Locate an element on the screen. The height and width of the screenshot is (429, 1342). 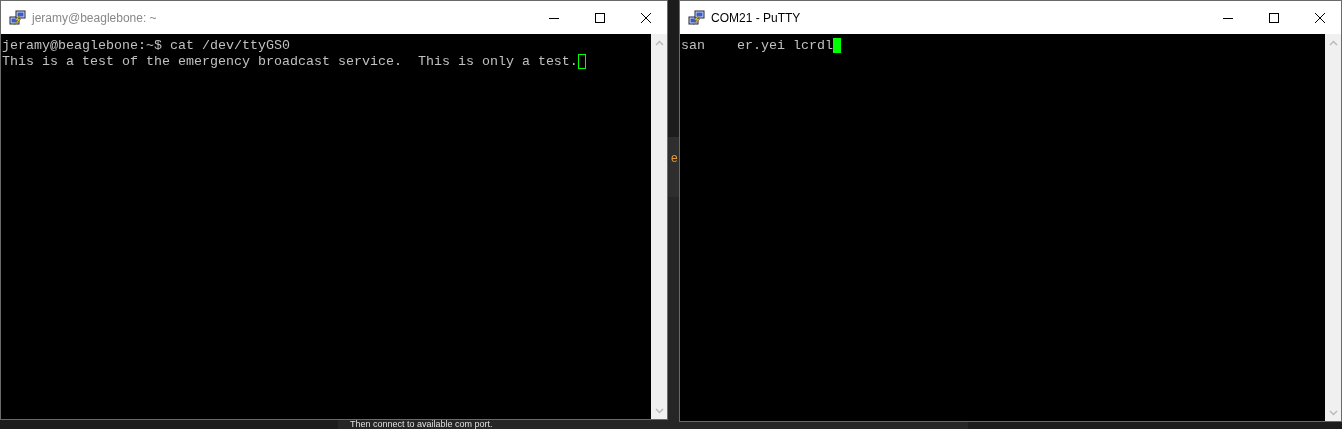
terminal-line: This is a test of the emergency broadcast service. This is only a test. is located at coordinates (290, 61).